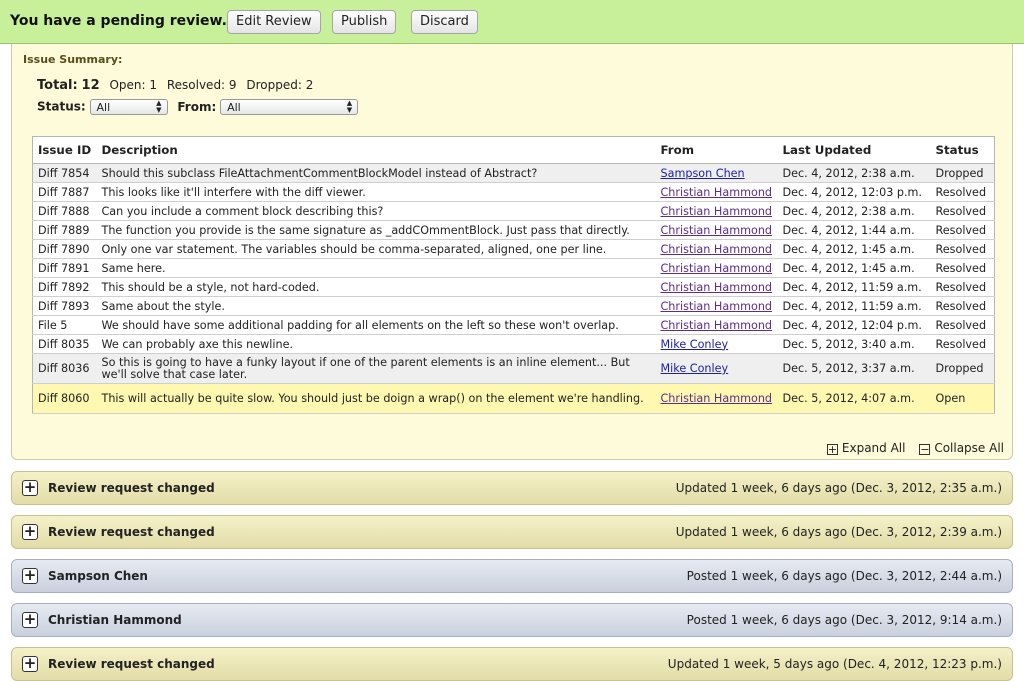 The height and width of the screenshot is (681, 1024). Describe the element at coordinates (854, 368) in the screenshot. I see `issue-last-updated: Dec. 5, 2012, 3:37 a.m.` at that location.